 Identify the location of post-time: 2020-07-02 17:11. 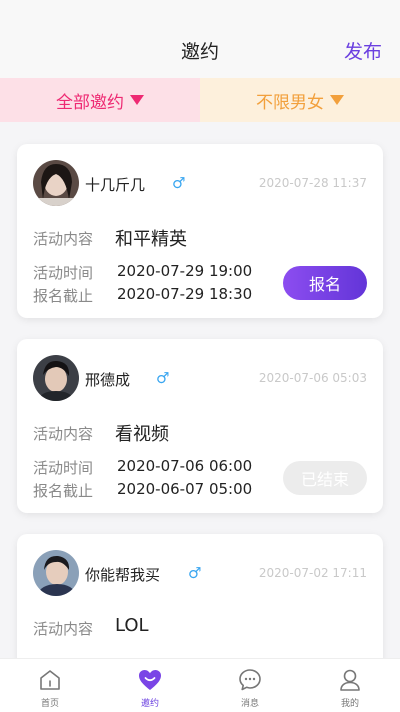
(312, 573).